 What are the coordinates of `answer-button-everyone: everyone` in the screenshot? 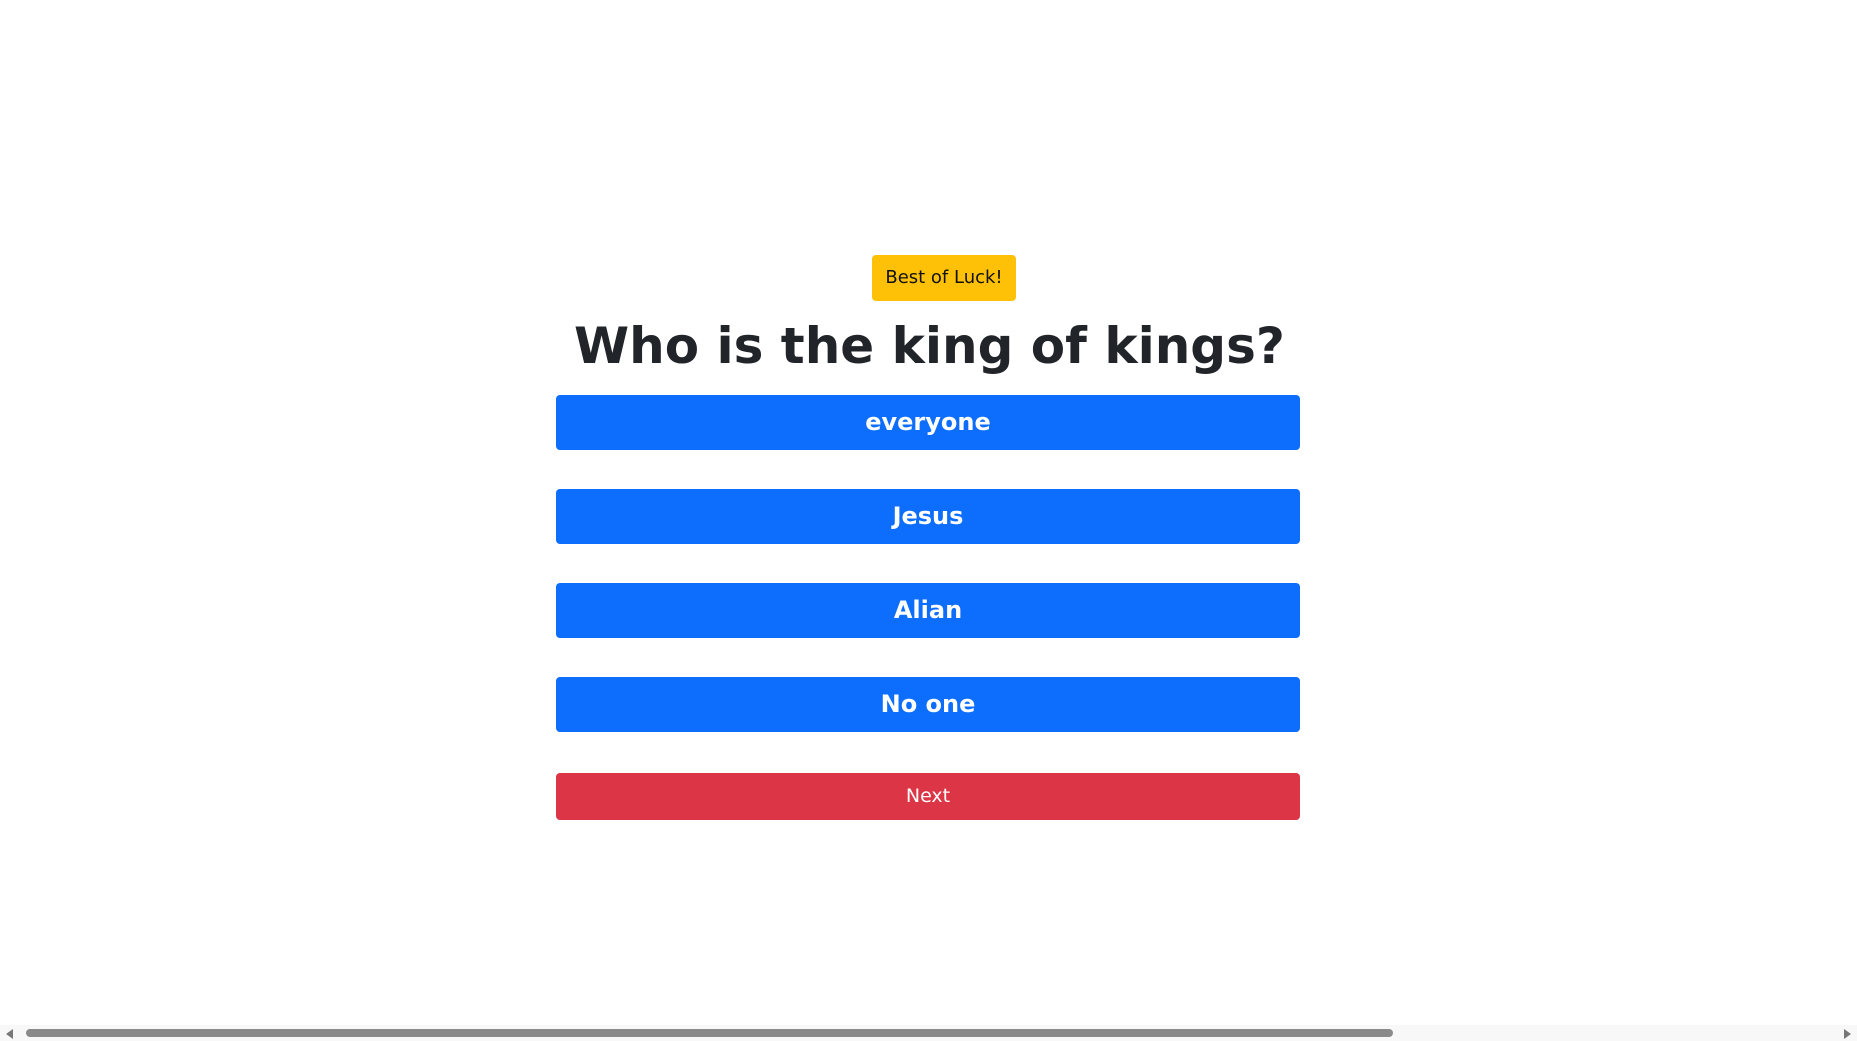 It's located at (928, 422).